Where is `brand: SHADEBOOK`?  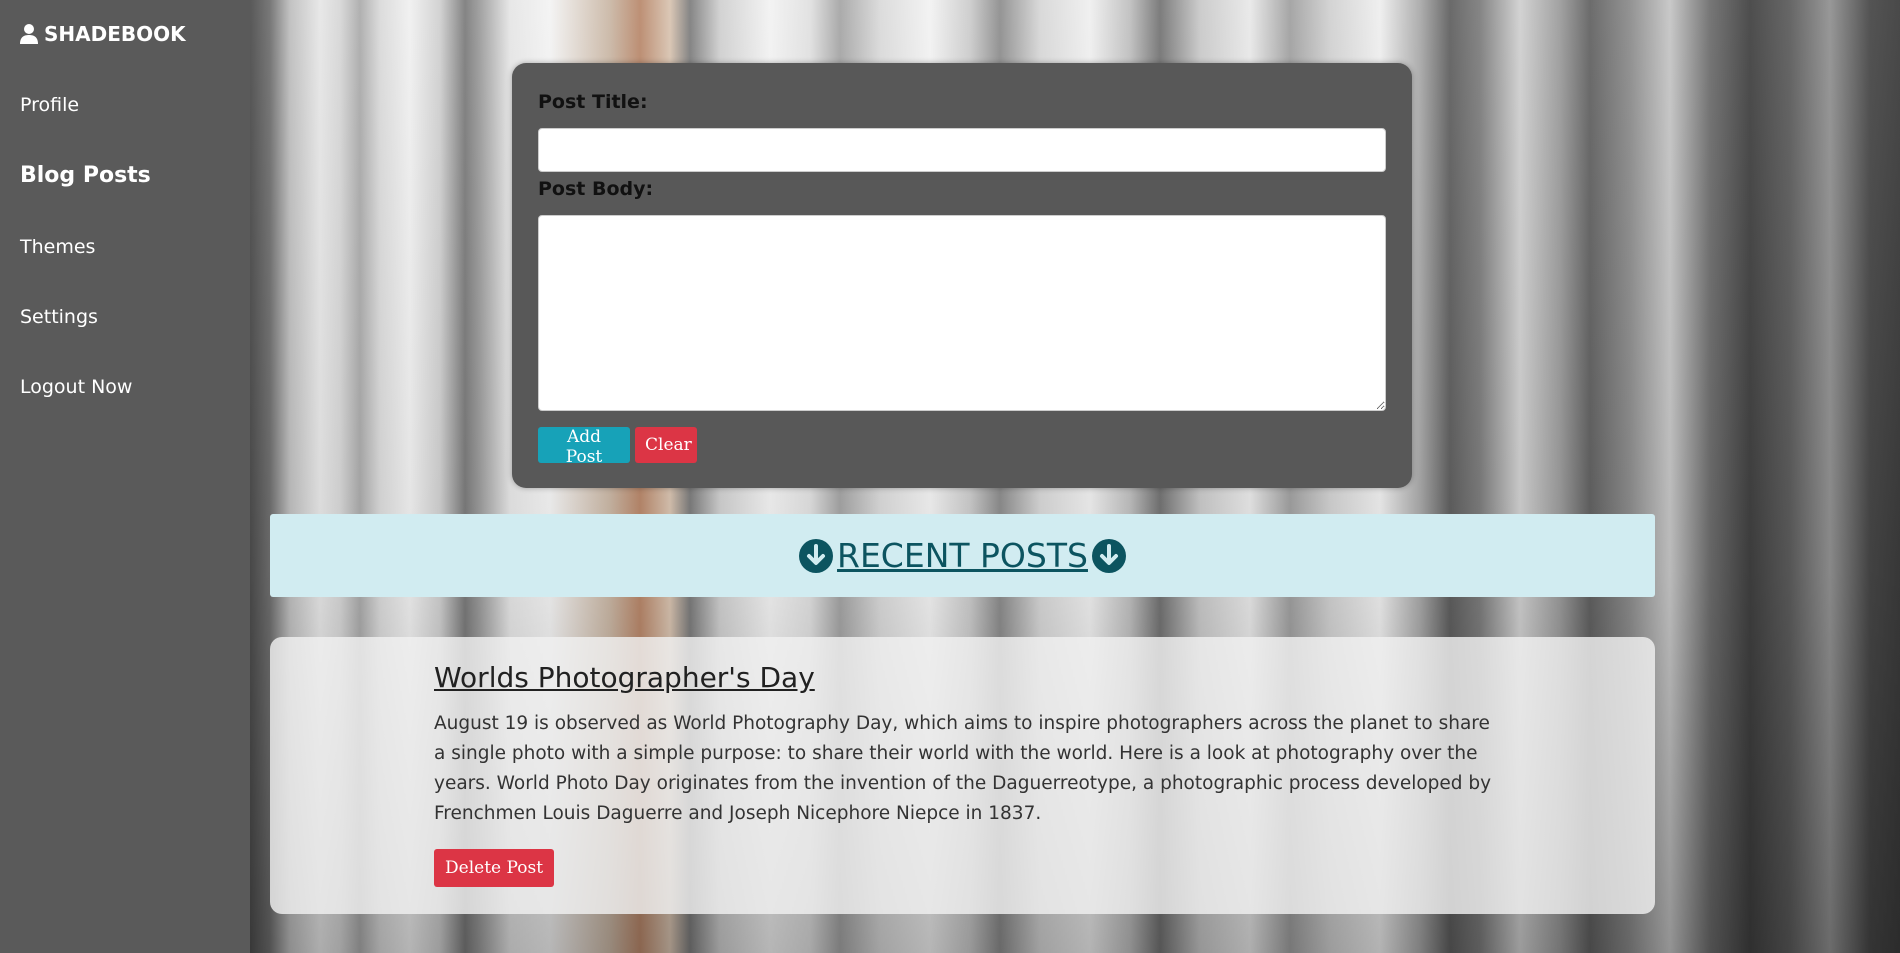 brand: SHADEBOOK is located at coordinates (103, 34).